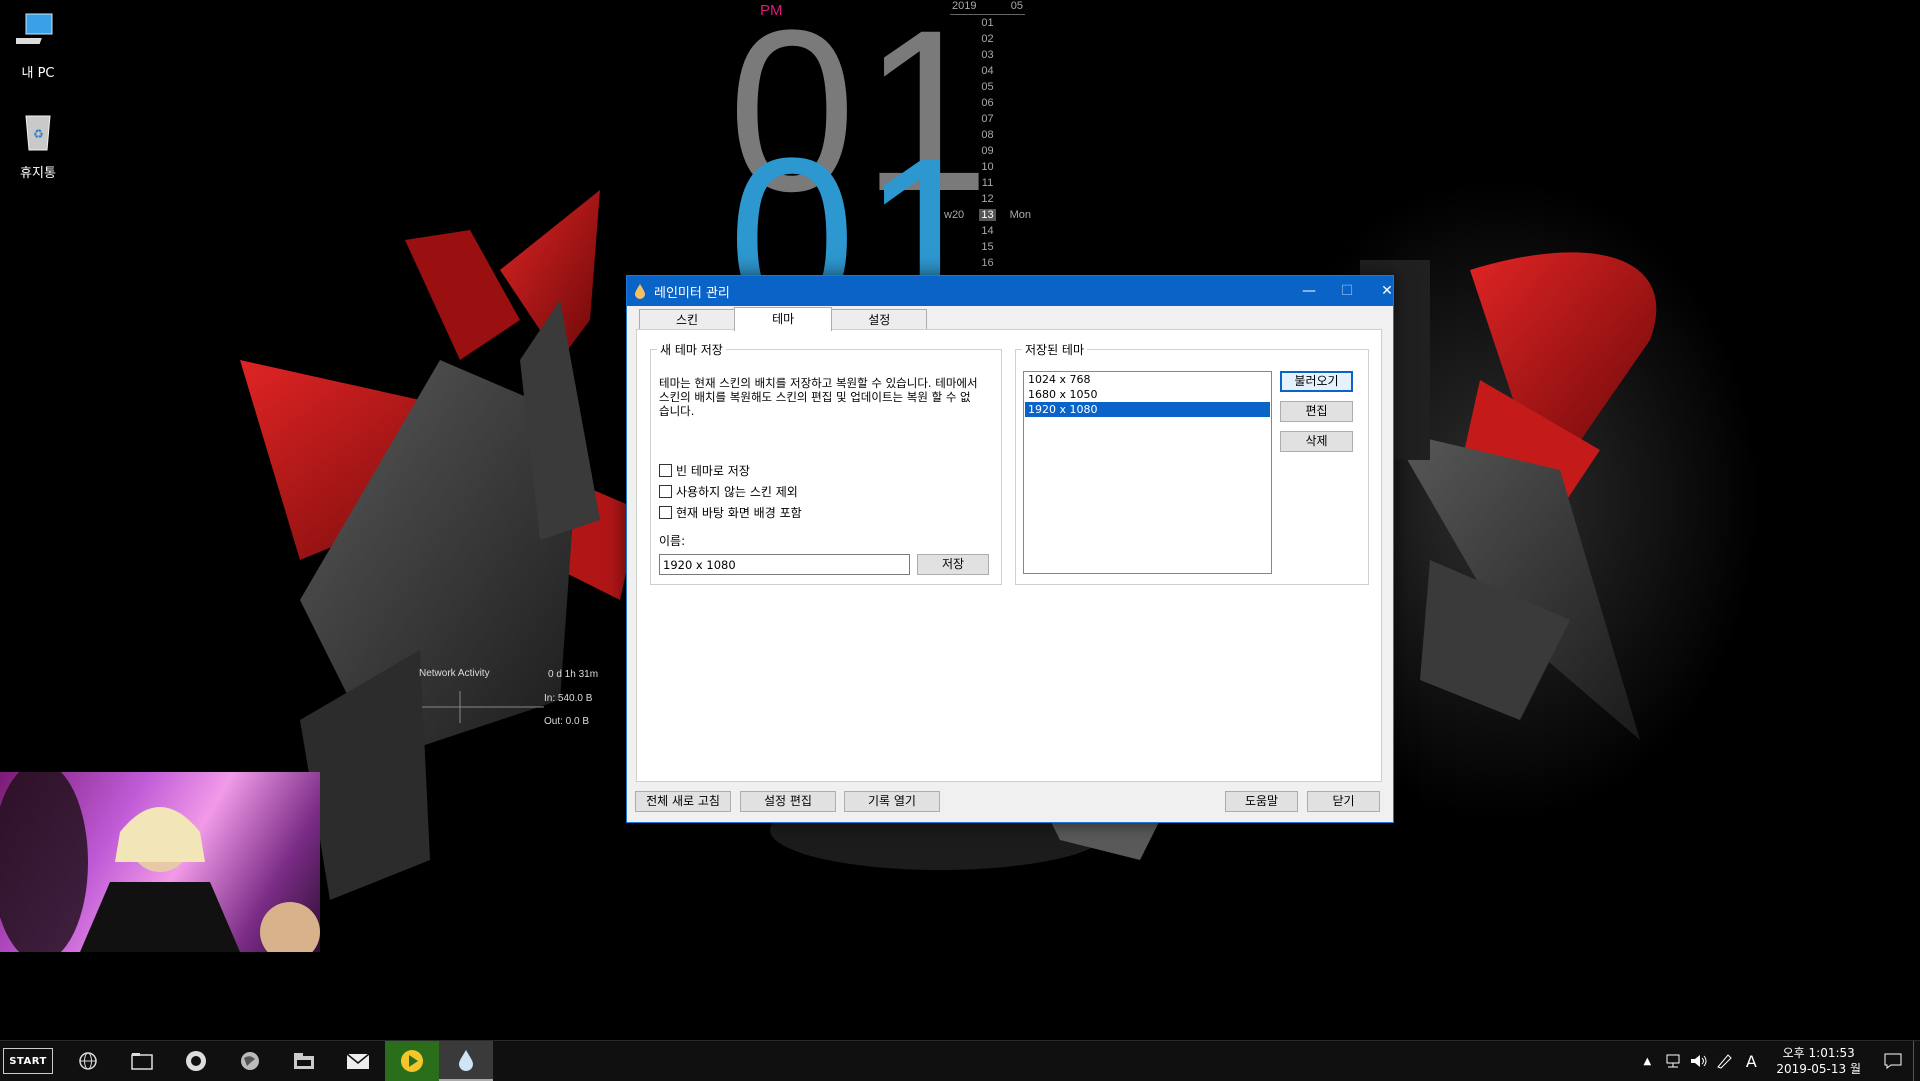 The width and height of the screenshot is (1920, 1081). I want to click on calendar-day: 06, so click(987, 103).